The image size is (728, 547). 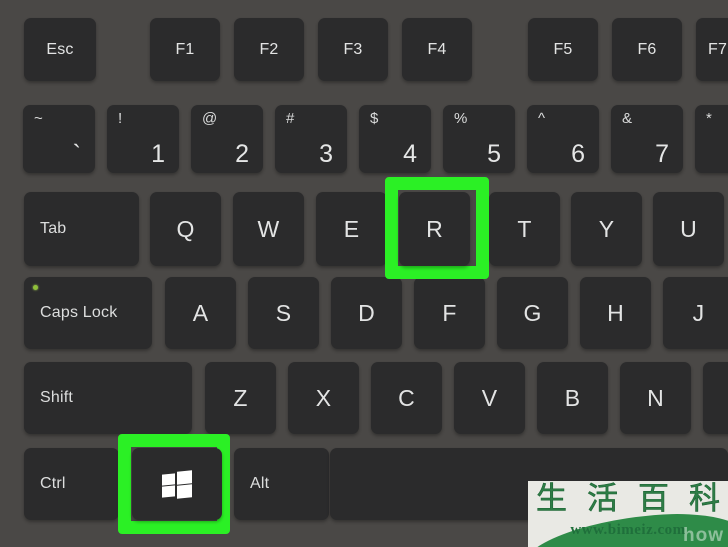 I want to click on watermark-char: 百, so click(x=654, y=499).